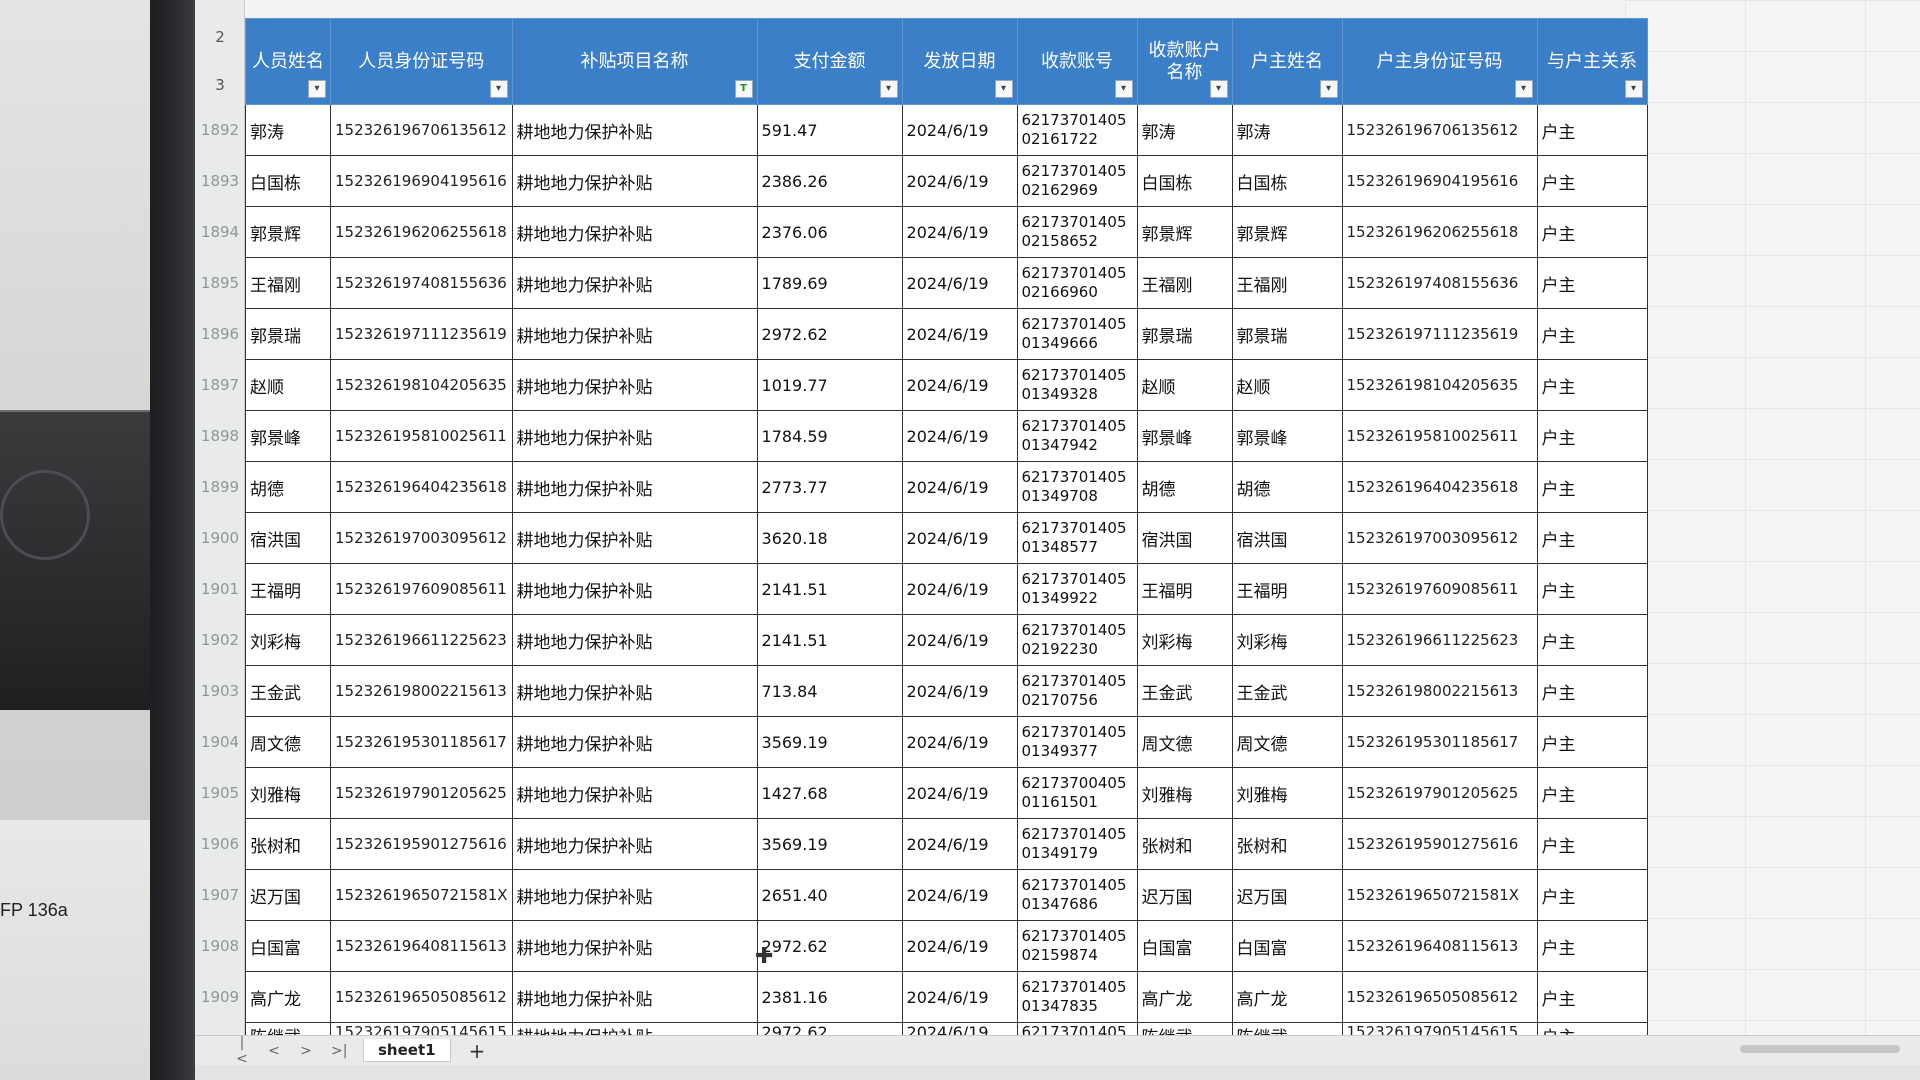 This screenshot has height=1080, width=1920. What do you see at coordinates (288, 640) in the screenshot?
I see `table-cell: 刘彩梅` at bounding box center [288, 640].